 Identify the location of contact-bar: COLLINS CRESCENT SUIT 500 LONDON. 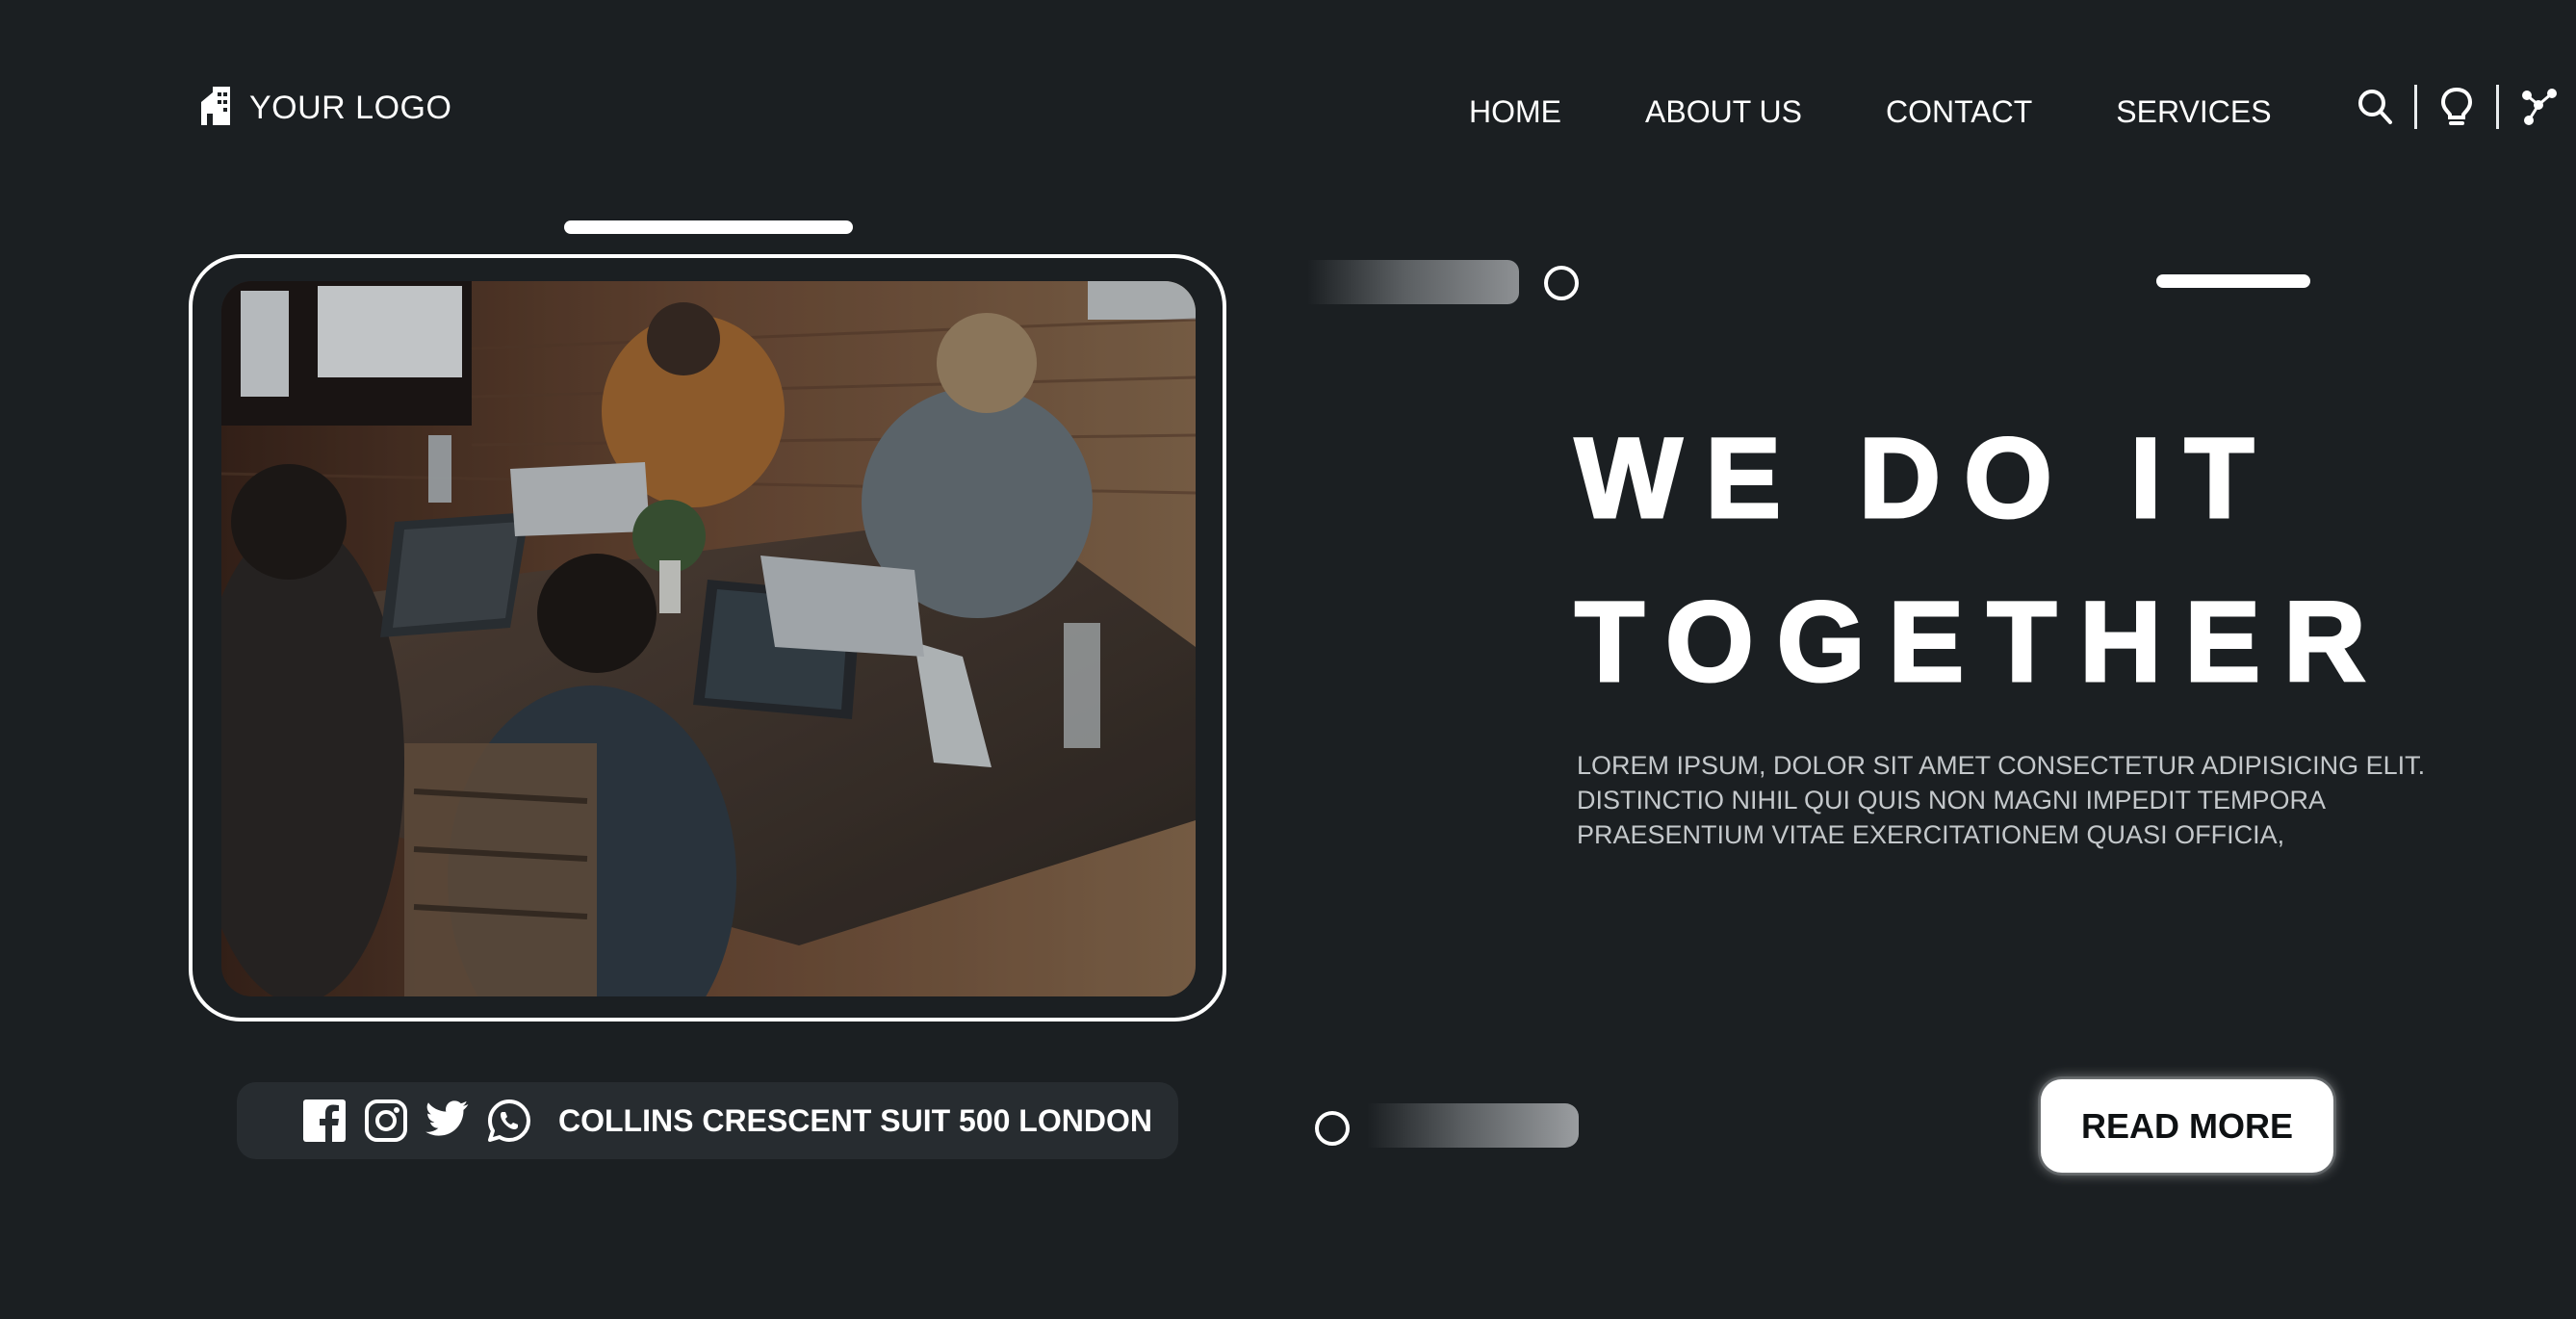
(708, 1120).